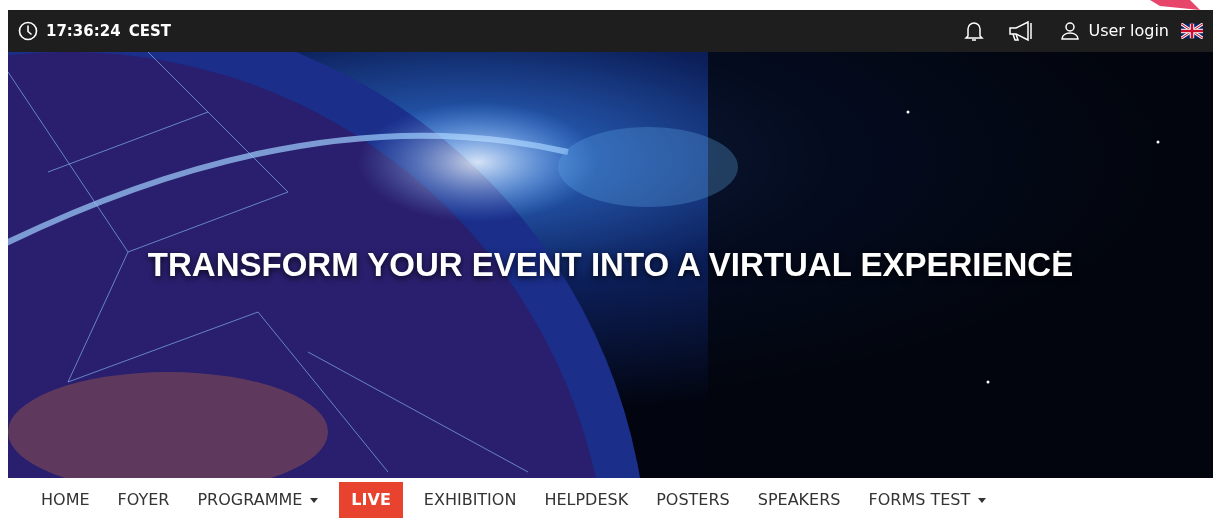  Describe the element at coordinates (83, 31) in the screenshot. I see `clock-time: 17:36:24` at that location.